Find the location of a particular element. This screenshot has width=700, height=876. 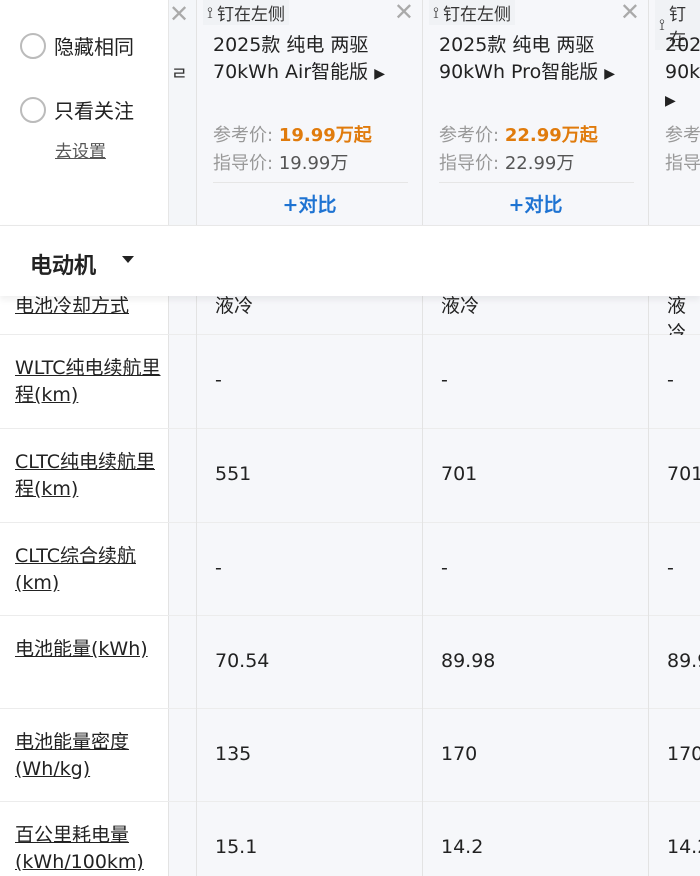

reference-price: 参考价: 22.99万起 is located at coordinates (518, 135).